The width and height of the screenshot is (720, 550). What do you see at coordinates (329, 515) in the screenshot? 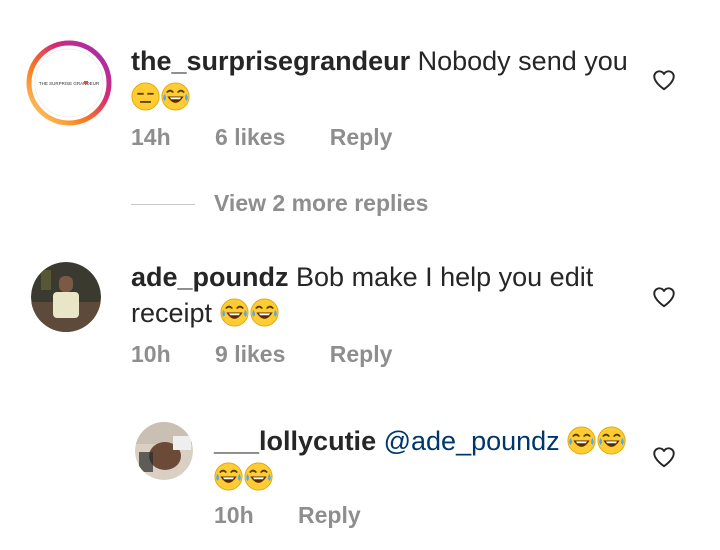
I see `reply-comment-reply-button: Reply` at bounding box center [329, 515].